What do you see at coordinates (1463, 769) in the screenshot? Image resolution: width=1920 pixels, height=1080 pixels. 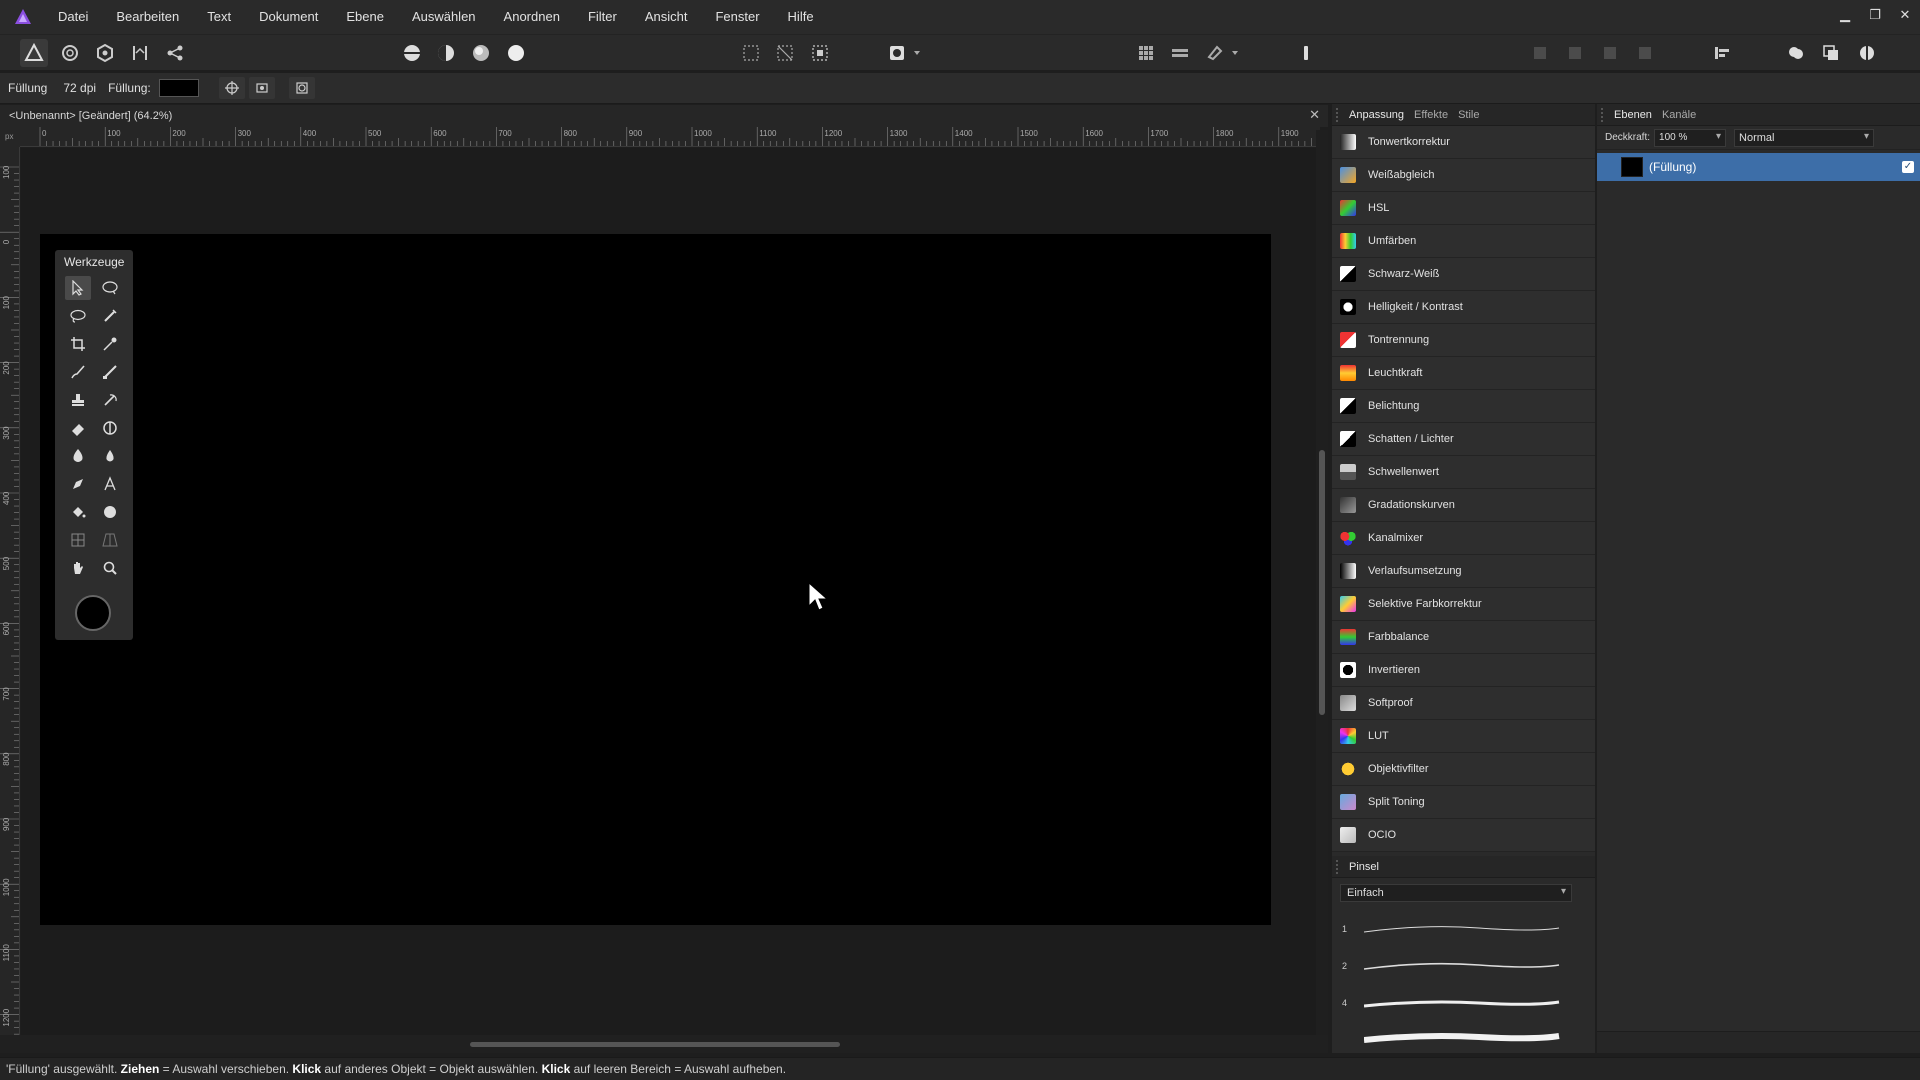 I see `adjustment-item: Objektivfilter` at bounding box center [1463, 769].